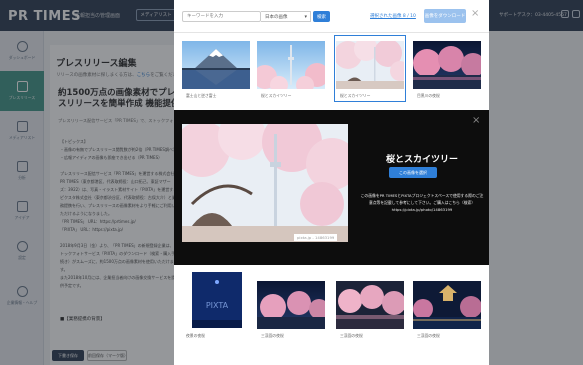 The height and width of the screenshot is (365, 583). I want to click on thumbnail-caption: 夜景の夜桜, so click(195, 335).